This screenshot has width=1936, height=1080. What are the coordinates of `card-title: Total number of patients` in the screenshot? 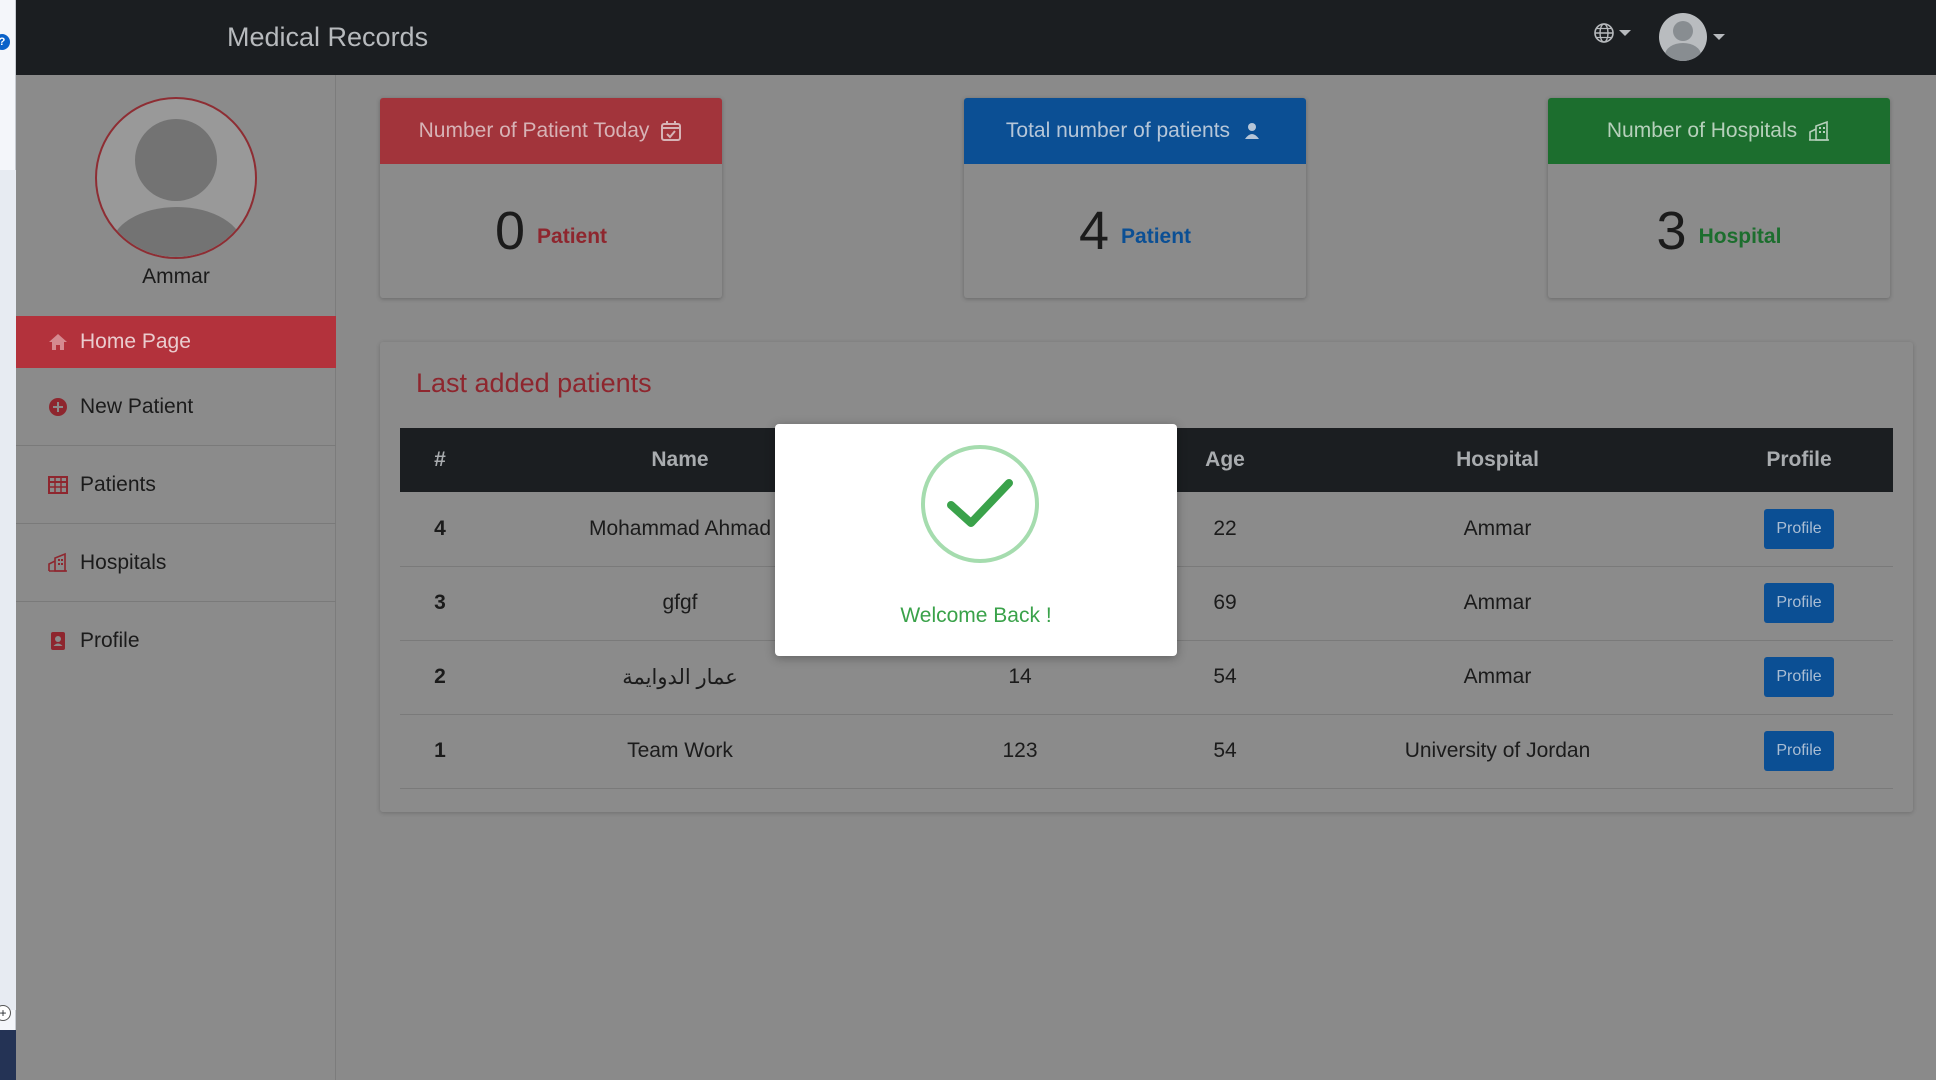 It's located at (1118, 130).